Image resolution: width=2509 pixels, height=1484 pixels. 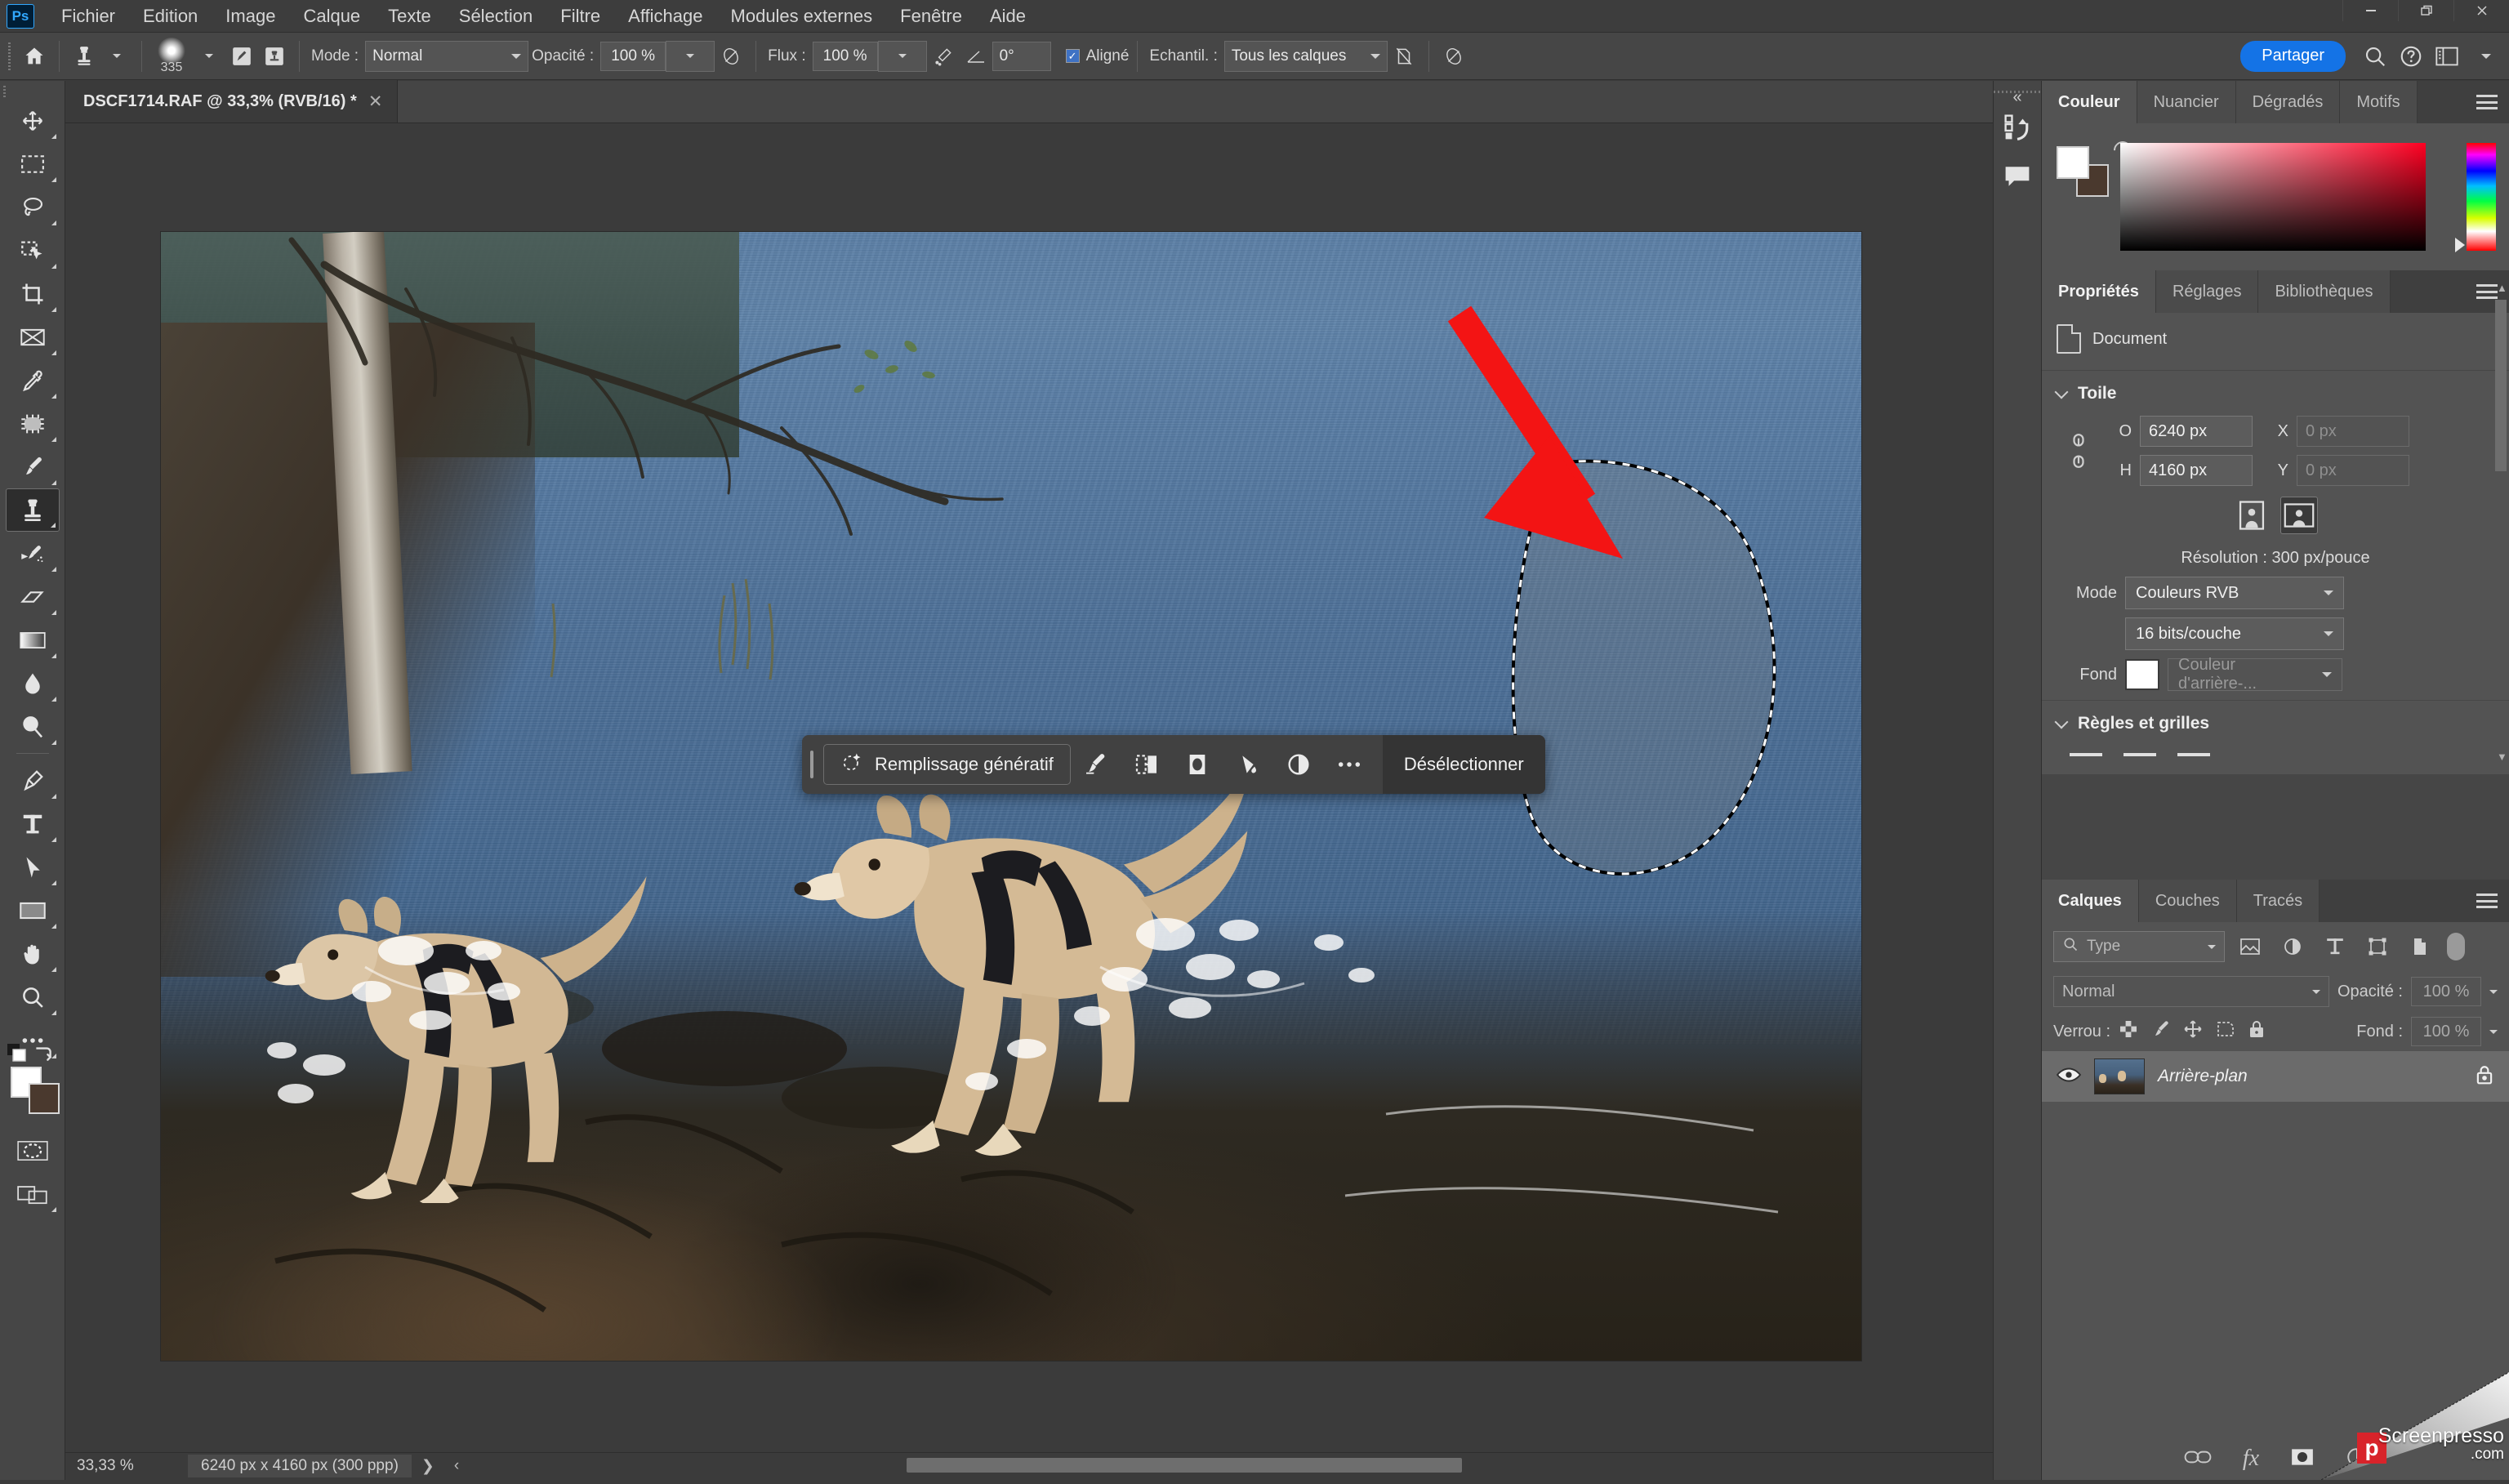 I want to click on tab-traces: Tracés, so click(x=2278, y=901).